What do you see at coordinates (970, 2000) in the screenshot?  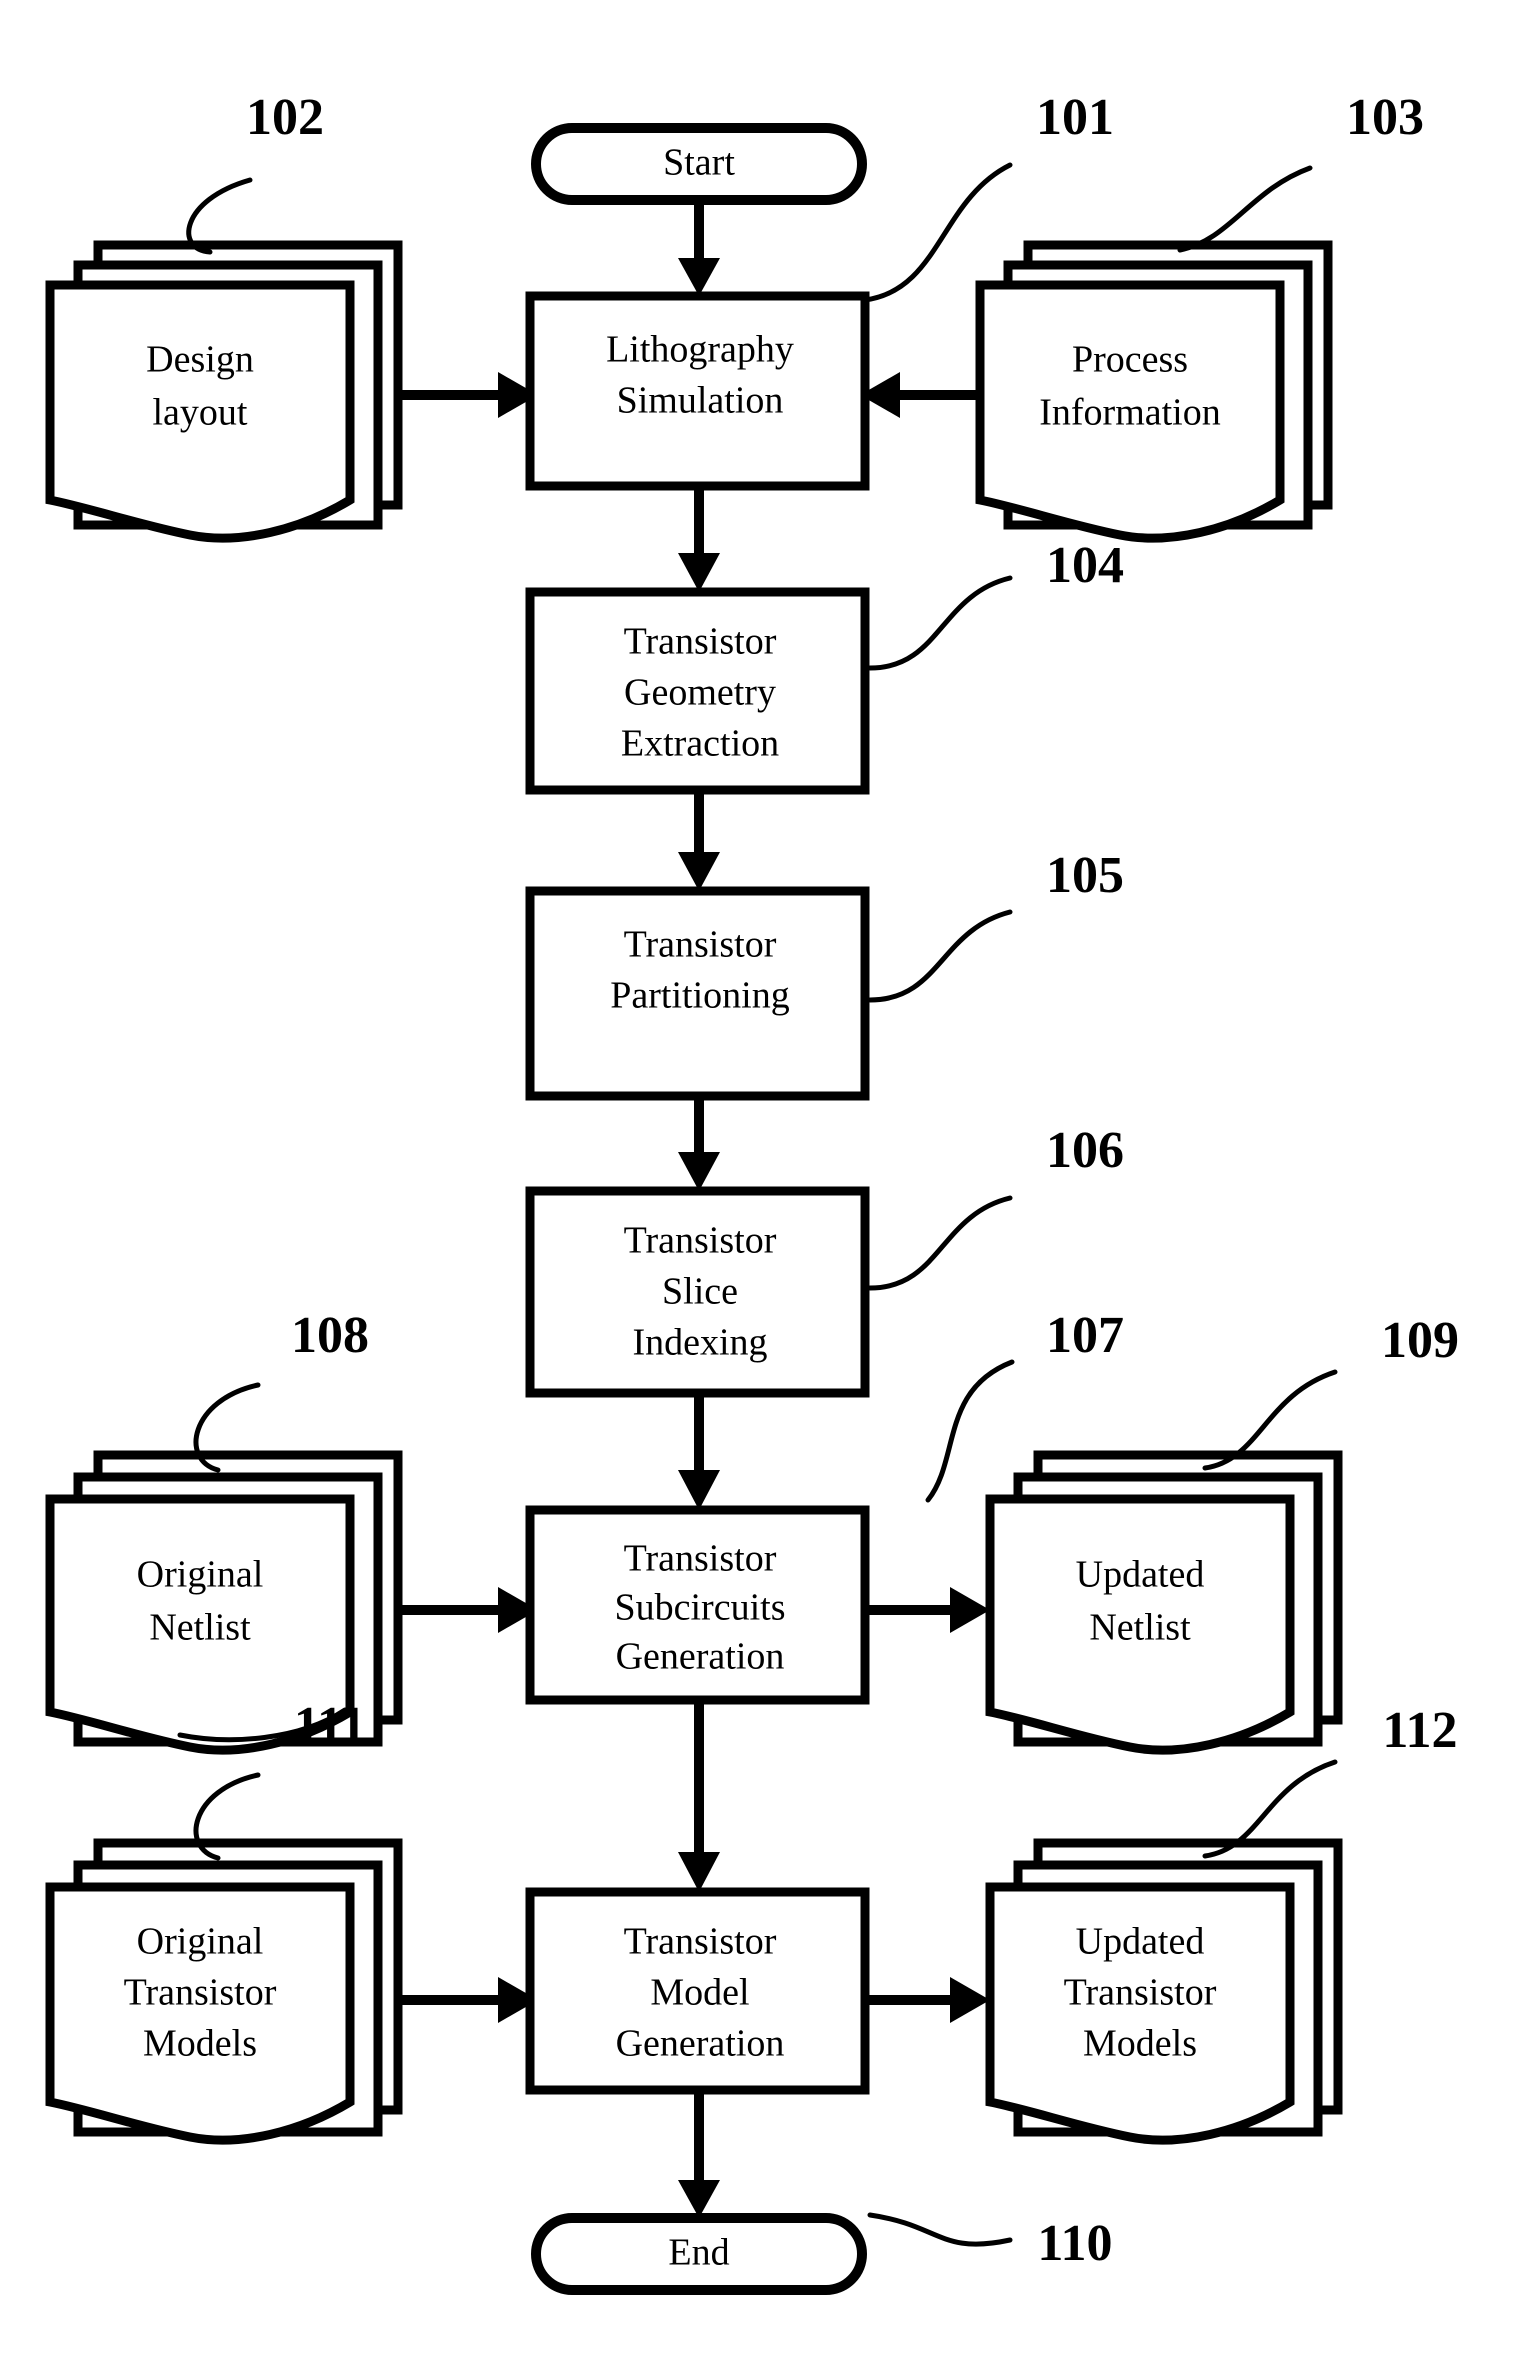 I see `arrowhead-model-gen-to-updated-models` at bounding box center [970, 2000].